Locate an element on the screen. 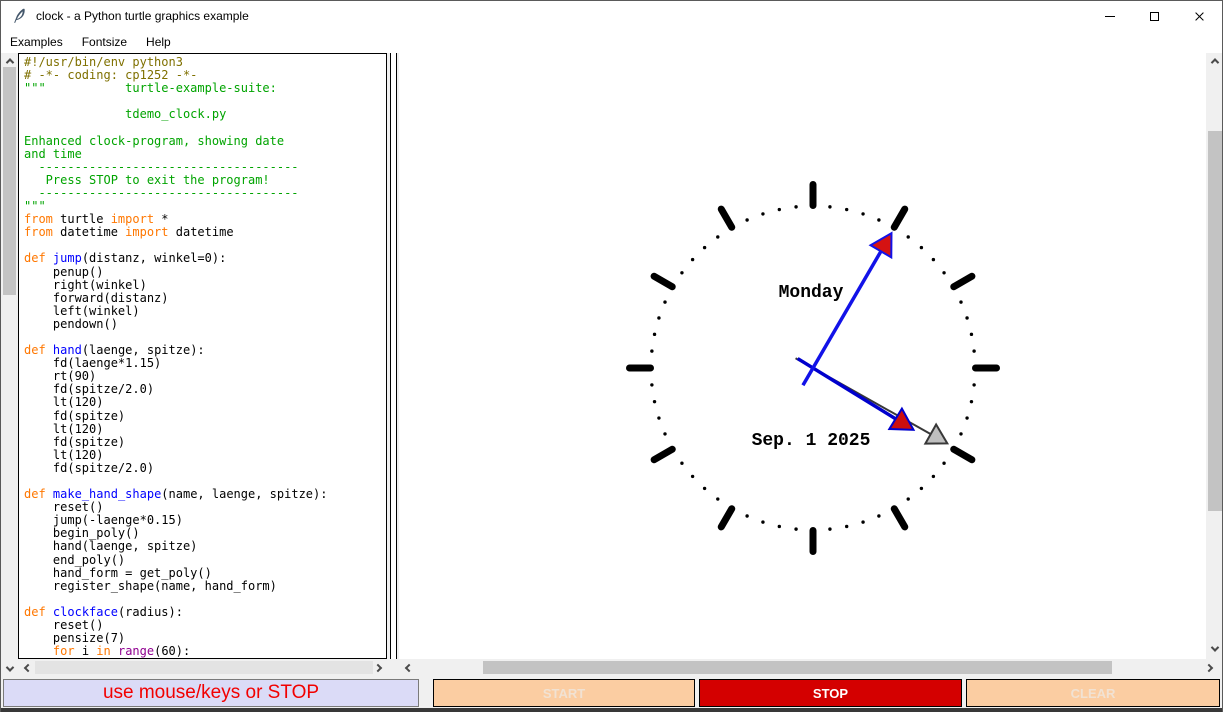 The height and width of the screenshot is (712, 1223). start-button: START is located at coordinates (564, 693).